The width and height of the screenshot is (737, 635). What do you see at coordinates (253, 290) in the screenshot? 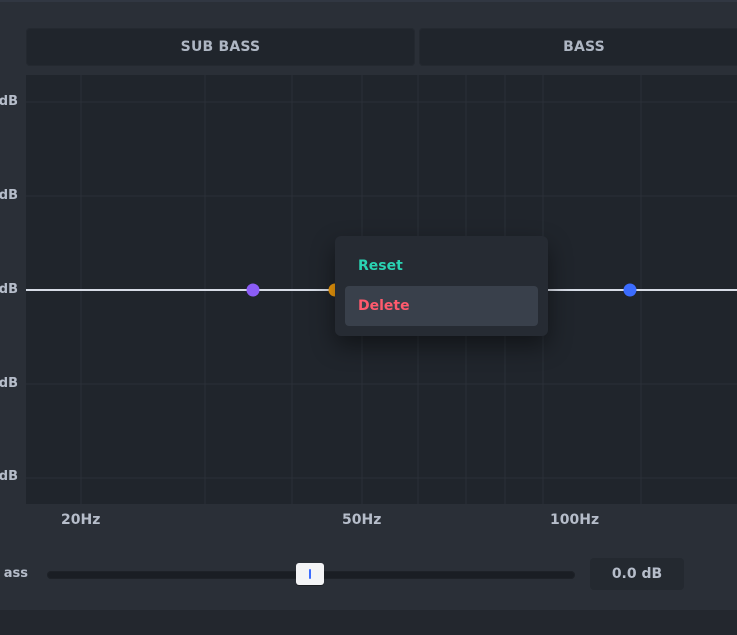
I see `eq-point-purple` at bounding box center [253, 290].